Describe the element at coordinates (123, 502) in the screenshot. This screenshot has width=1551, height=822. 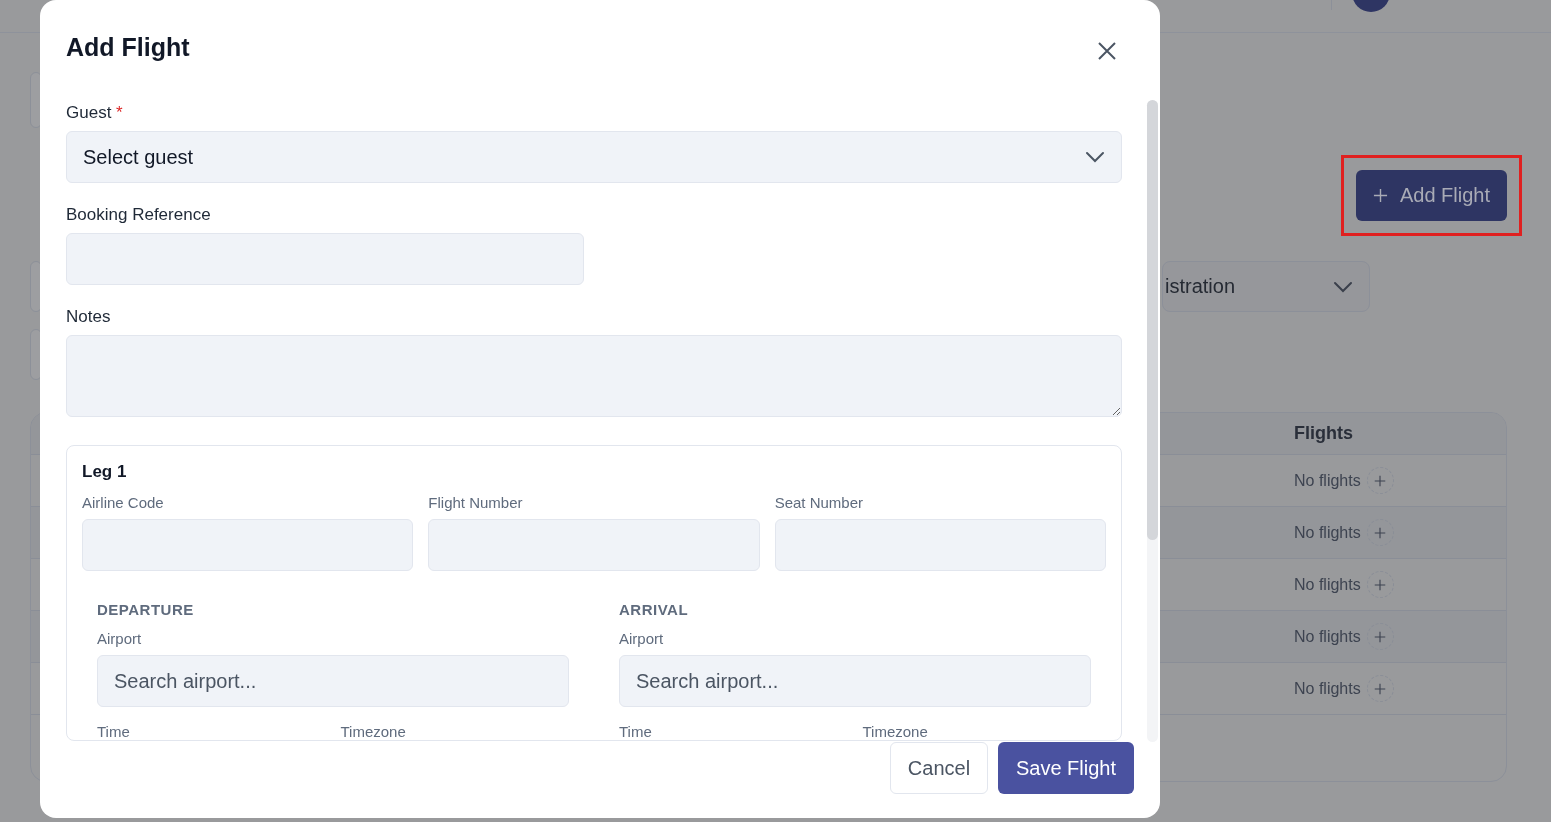
I see `field-label: Airline Code` at that location.